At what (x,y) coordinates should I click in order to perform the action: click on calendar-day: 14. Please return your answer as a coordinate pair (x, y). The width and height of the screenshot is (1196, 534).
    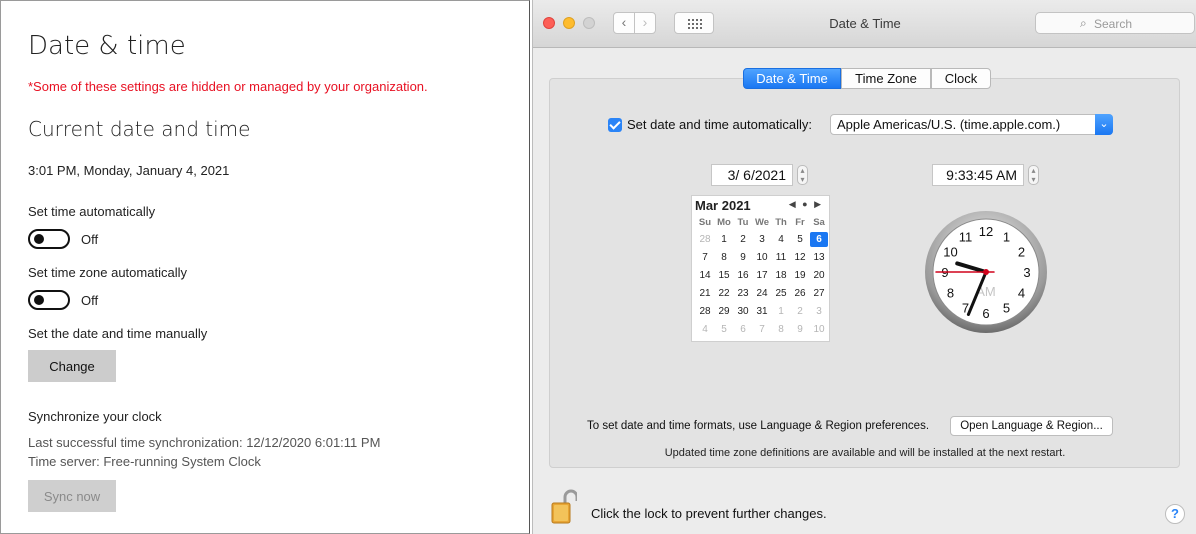
    Looking at the image, I should click on (705, 275).